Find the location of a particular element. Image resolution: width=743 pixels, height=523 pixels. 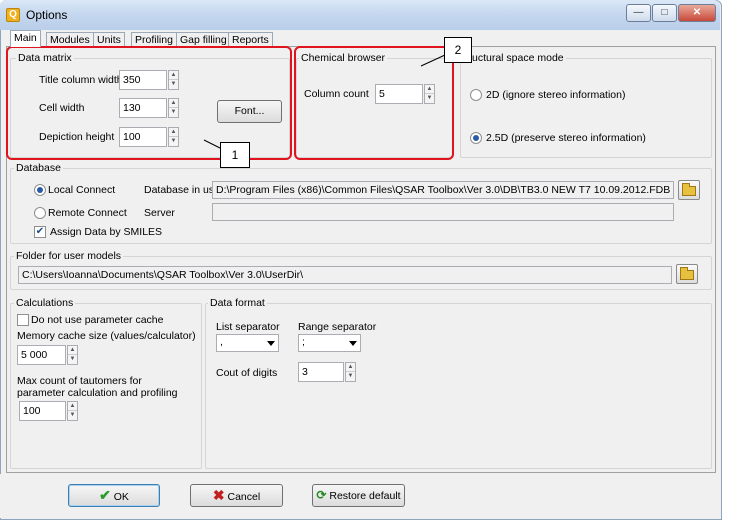

tab-main: Main is located at coordinates (25, 38).